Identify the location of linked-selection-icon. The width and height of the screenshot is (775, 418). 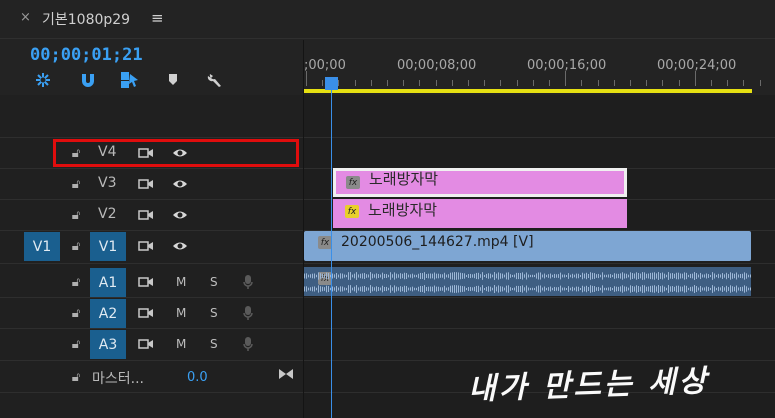
(130, 80).